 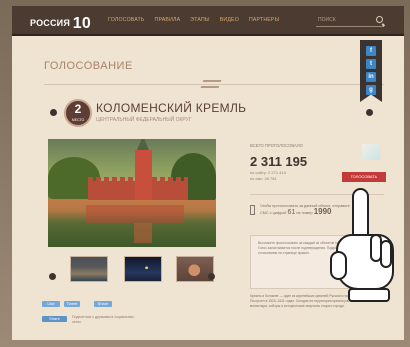 I want to click on nav-vote: ГОЛОСОВАТЬ, so click(x=126, y=20).